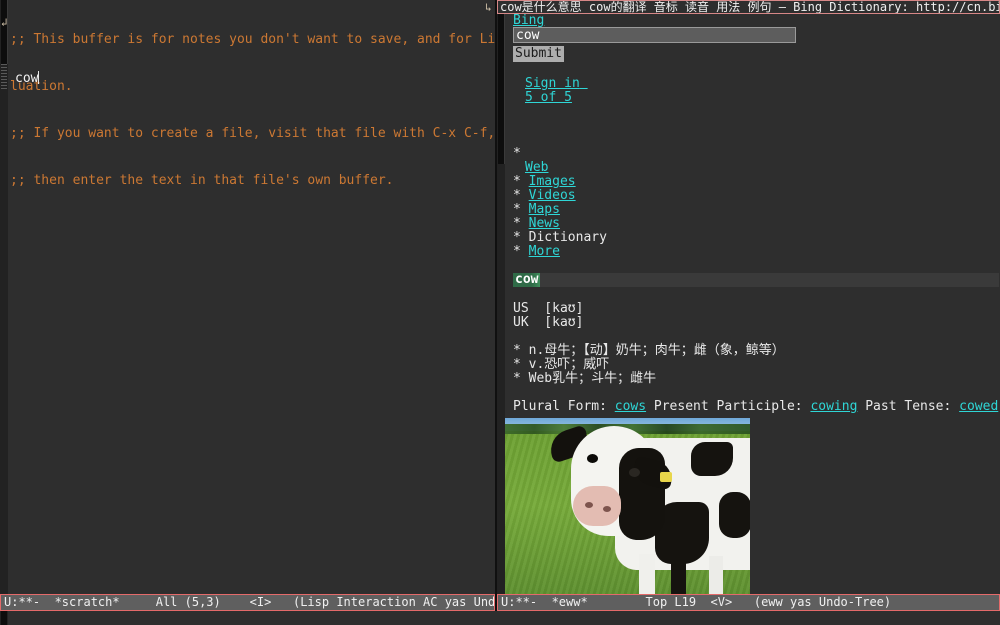  What do you see at coordinates (589, 505) in the screenshot?
I see `photo-cow-nostril-left` at bounding box center [589, 505].